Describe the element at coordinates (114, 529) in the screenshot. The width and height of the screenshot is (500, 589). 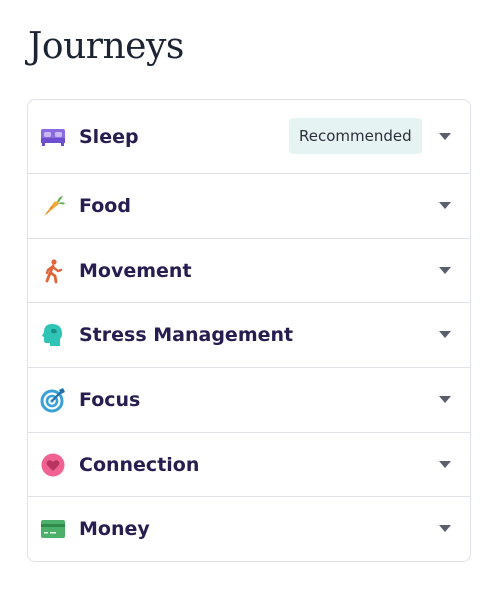
I see `journey-label-money: Money` at that location.